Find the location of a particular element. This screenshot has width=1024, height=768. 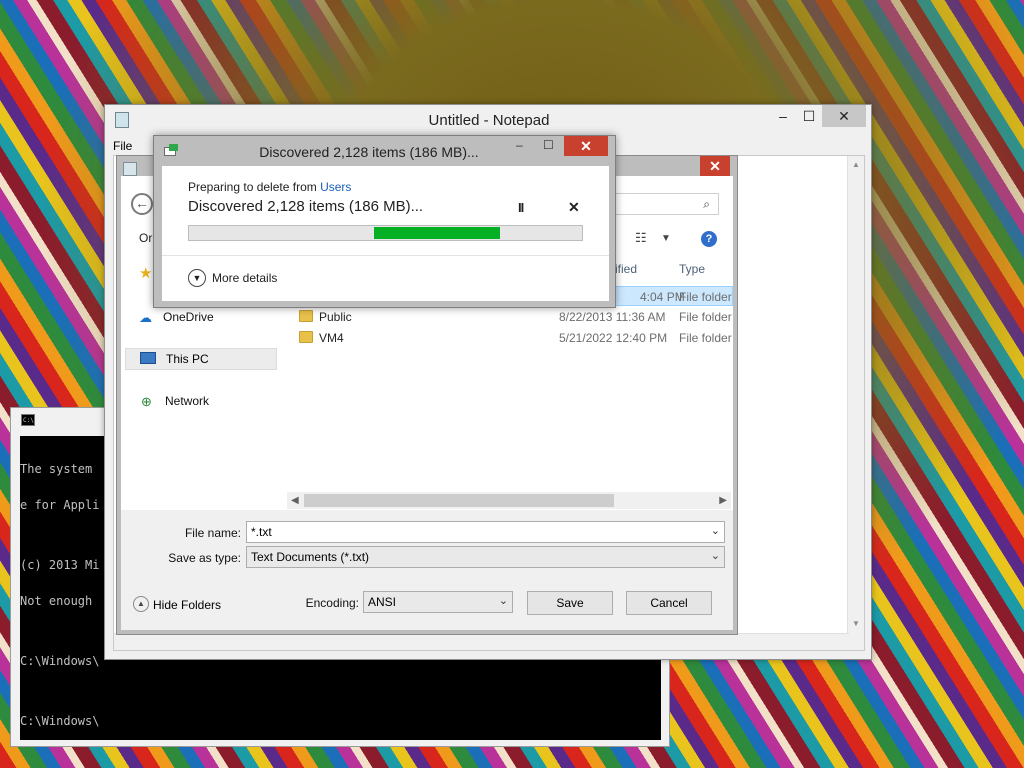

save-type-label: Save as type: is located at coordinates (204, 558).